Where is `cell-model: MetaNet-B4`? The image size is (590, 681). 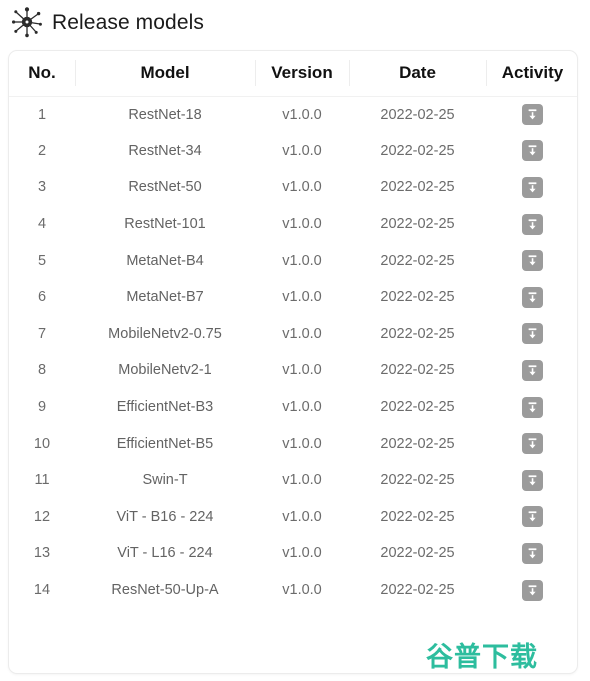 cell-model: MetaNet-B4 is located at coordinates (165, 260).